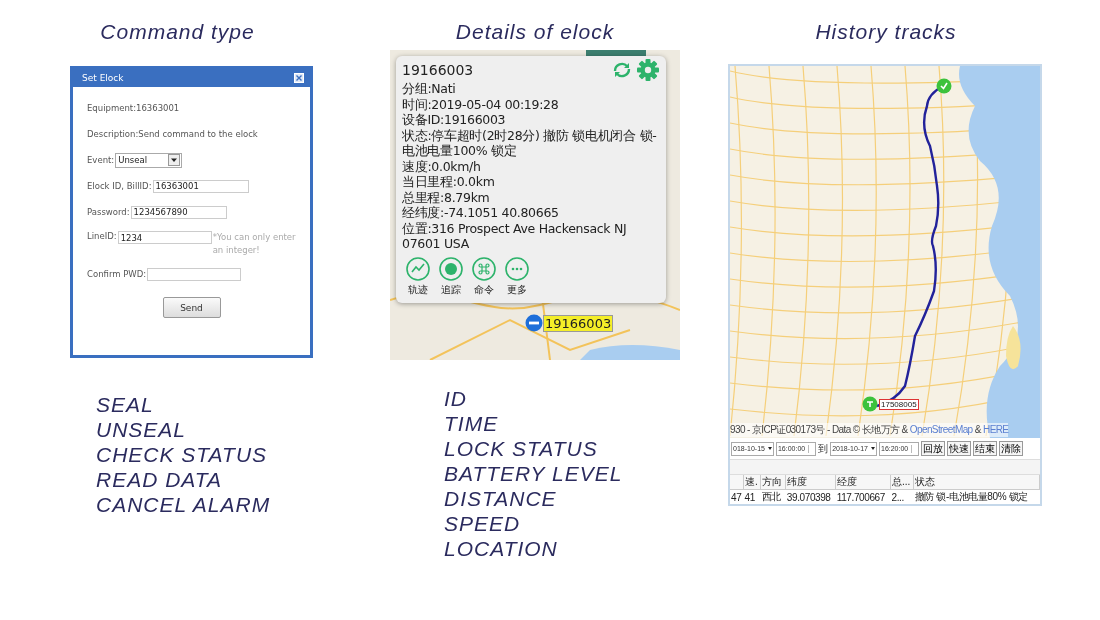 This screenshot has height=620, width=1100. I want to click on confirm-password-label: Confirm PWD:, so click(117, 274).